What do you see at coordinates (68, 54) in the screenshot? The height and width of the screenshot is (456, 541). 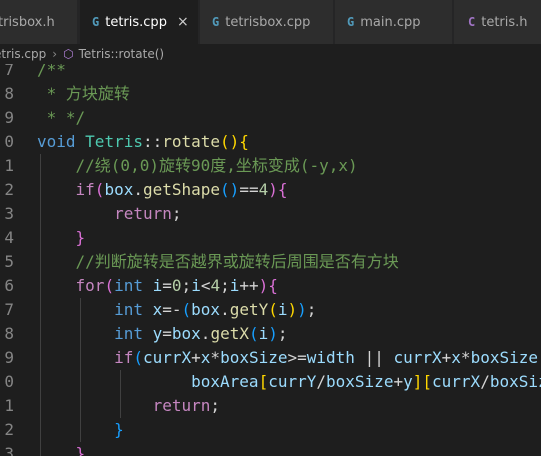 I see `method-symbol-icon: ⬡` at bounding box center [68, 54].